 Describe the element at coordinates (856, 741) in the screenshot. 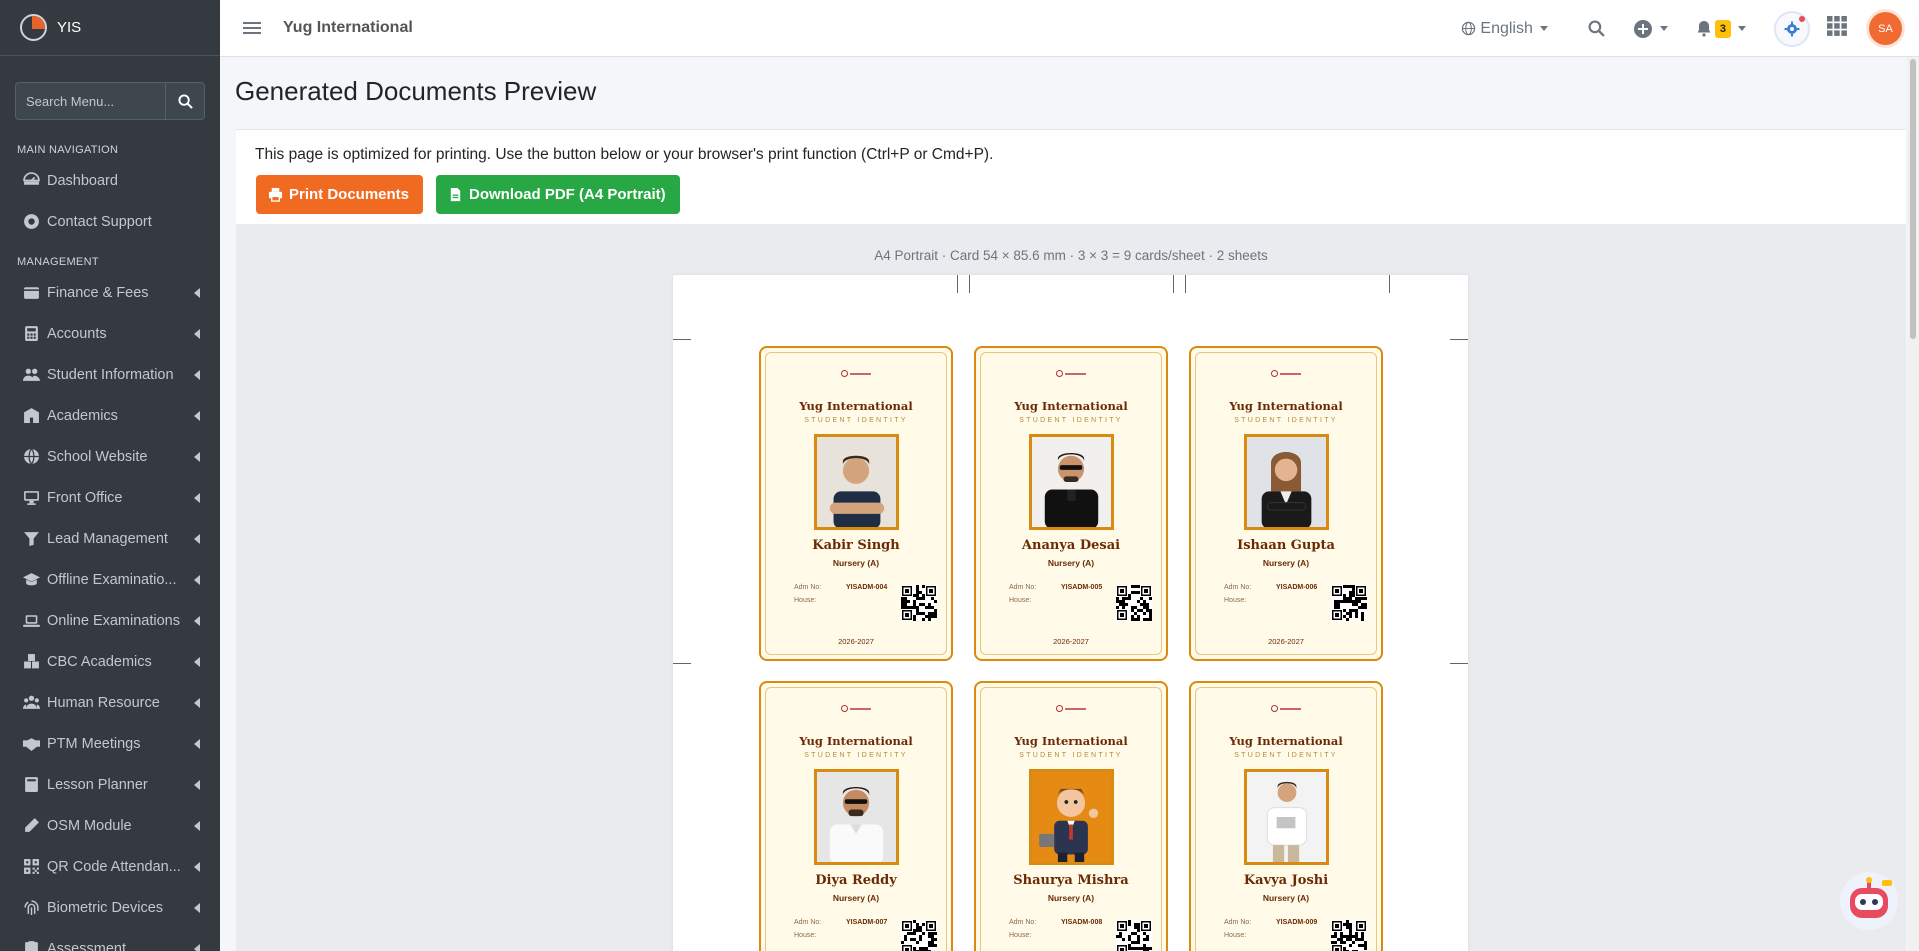

I see `card-school-name: Yug International` at that location.